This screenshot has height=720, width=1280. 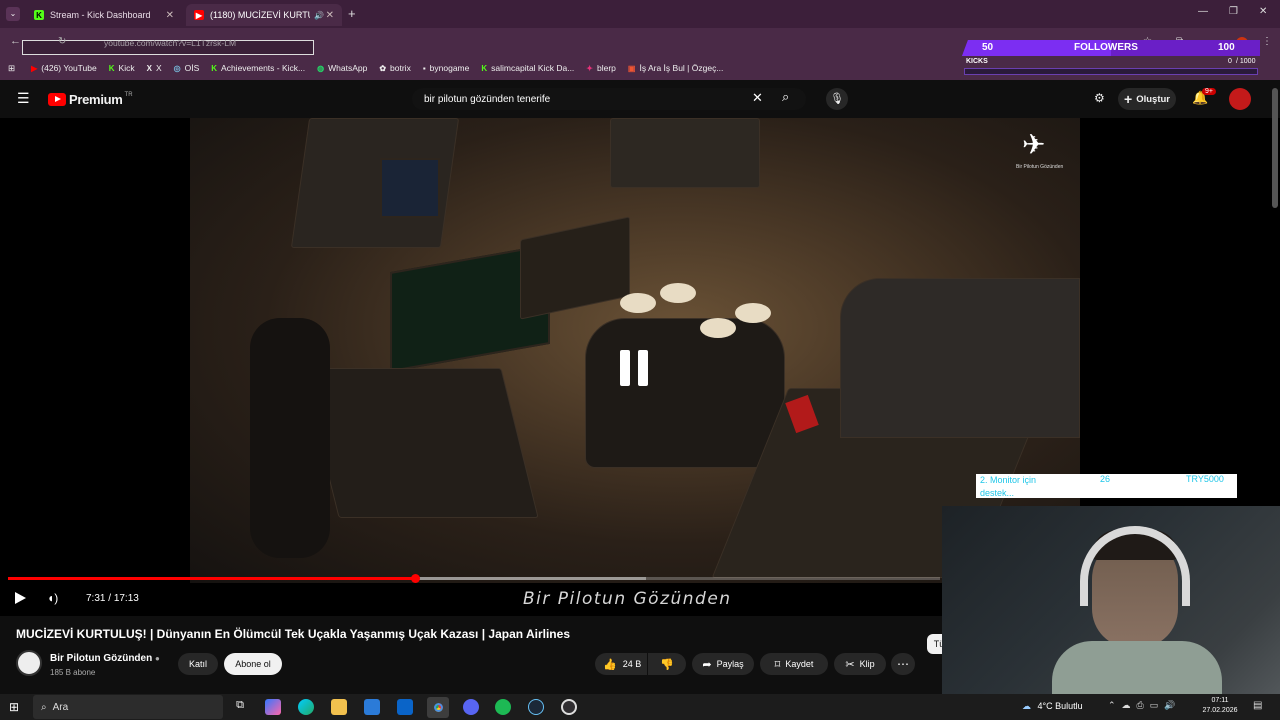 I want to click on bookmark-ois: ◎ OİS, so click(x=187, y=68).